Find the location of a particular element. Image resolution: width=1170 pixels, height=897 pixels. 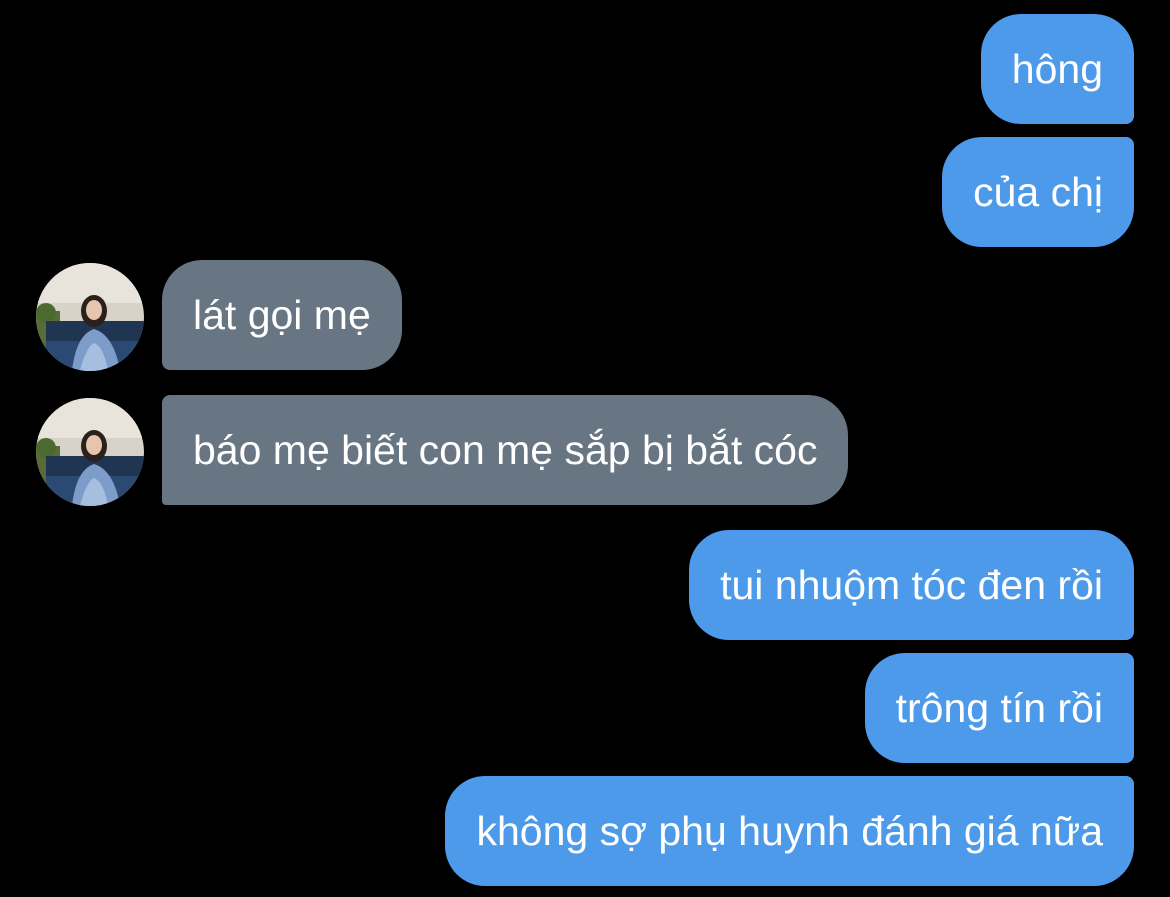

sent-message-bubble: không sợ phụ huynh đánh giá nữa is located at coordinates (789, 831).